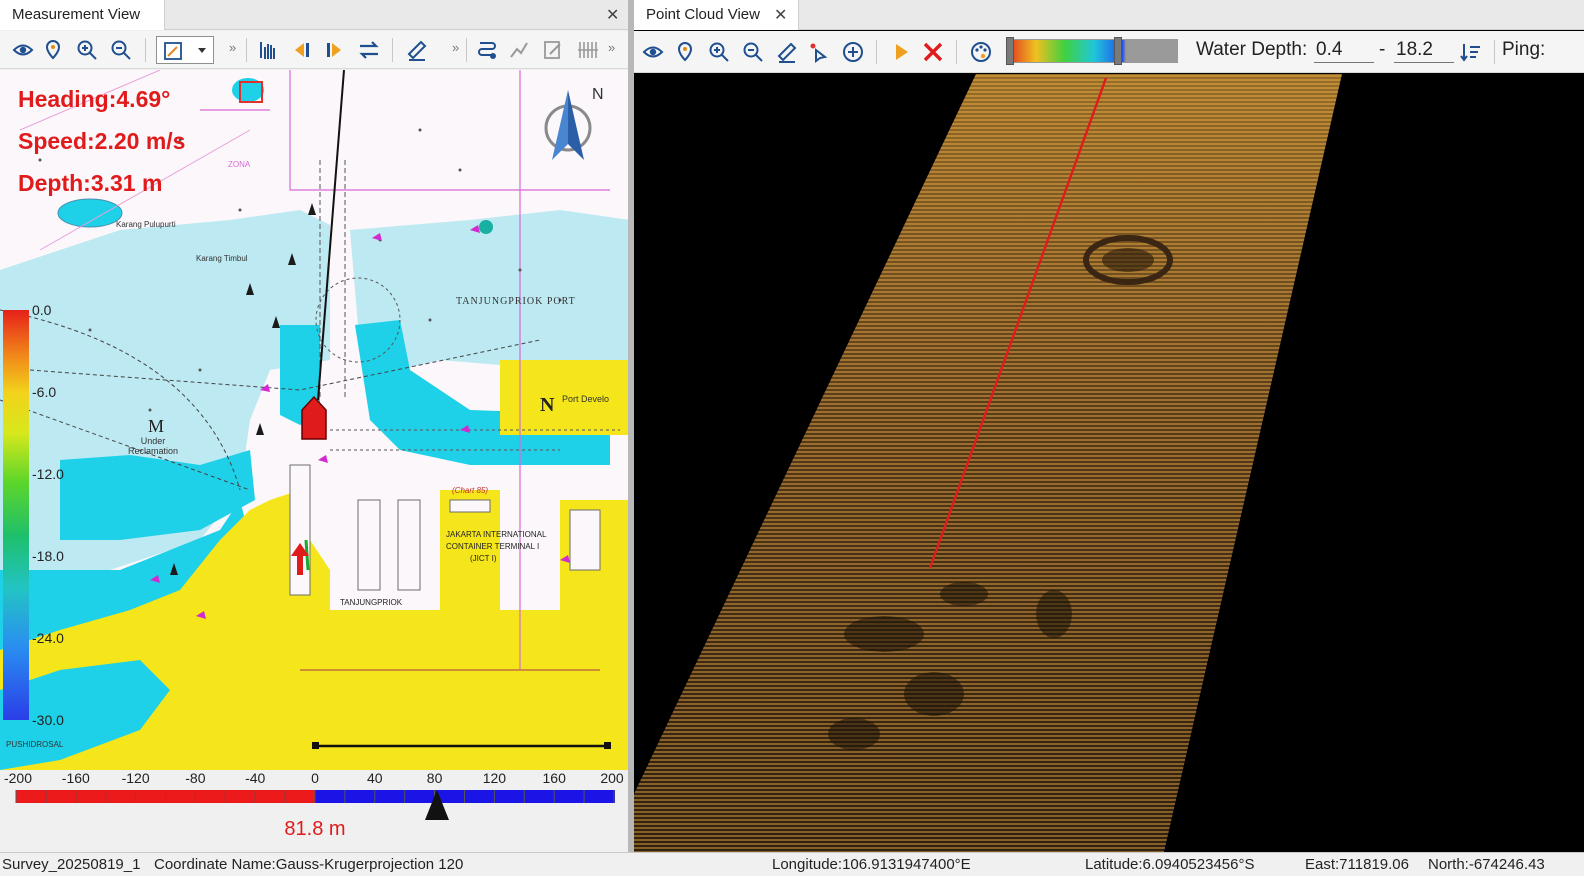 This screenshot has width=1584, height=876. Describe the element at coordinates (18, 778) in the screenshot. I see `offset-tick-label: -200` at that location.